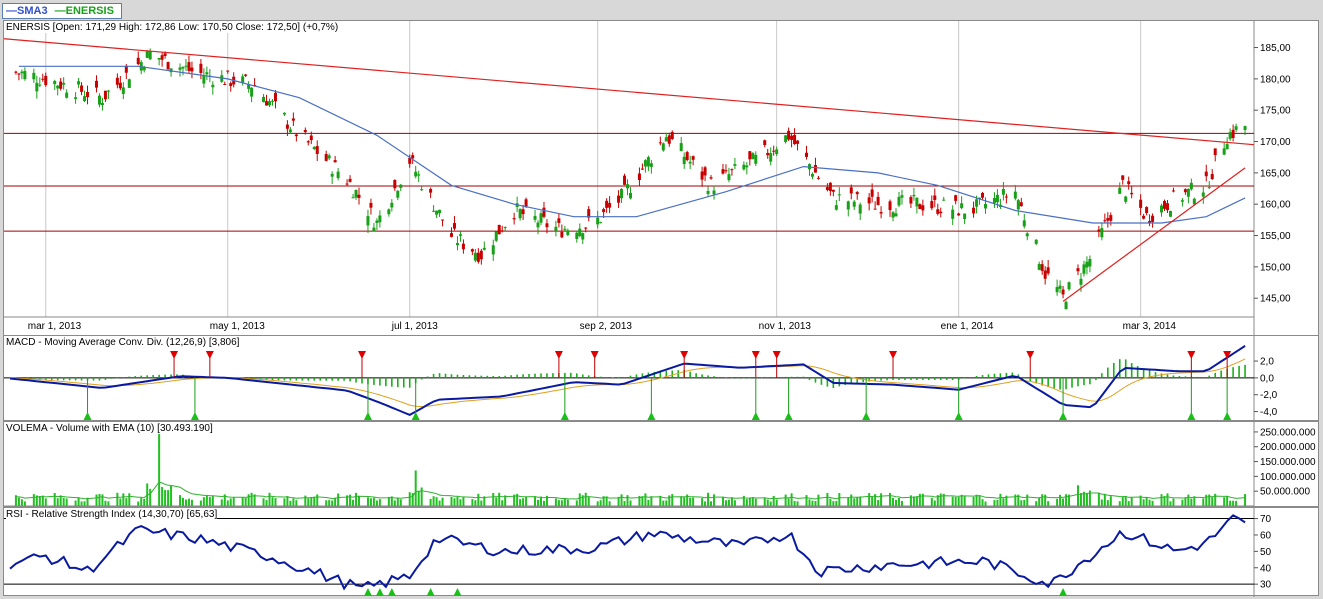 The height and width of the screenshot is (599, 1323). What do you see at coordinates (430, 592) in the screenshot?
I see `rsi-oversold-marker` at bounding box center [430, 592].